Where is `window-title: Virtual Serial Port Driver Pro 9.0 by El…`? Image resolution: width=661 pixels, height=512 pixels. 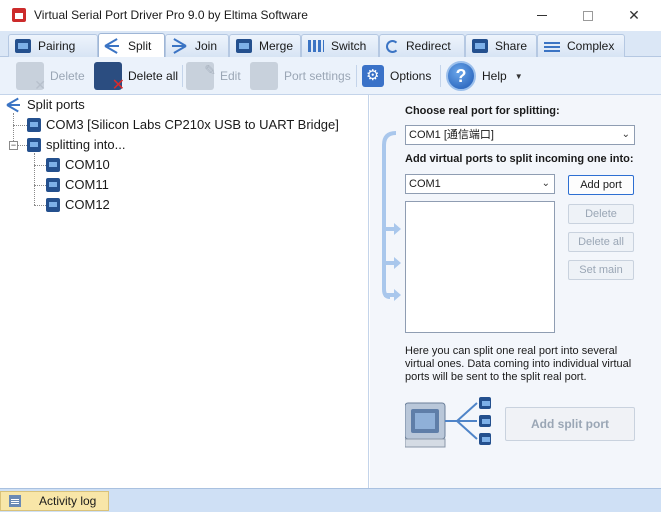
window-title: Virtual Serial Port Driver Pro 9.0 by El… is located at coordinates (171, 15).